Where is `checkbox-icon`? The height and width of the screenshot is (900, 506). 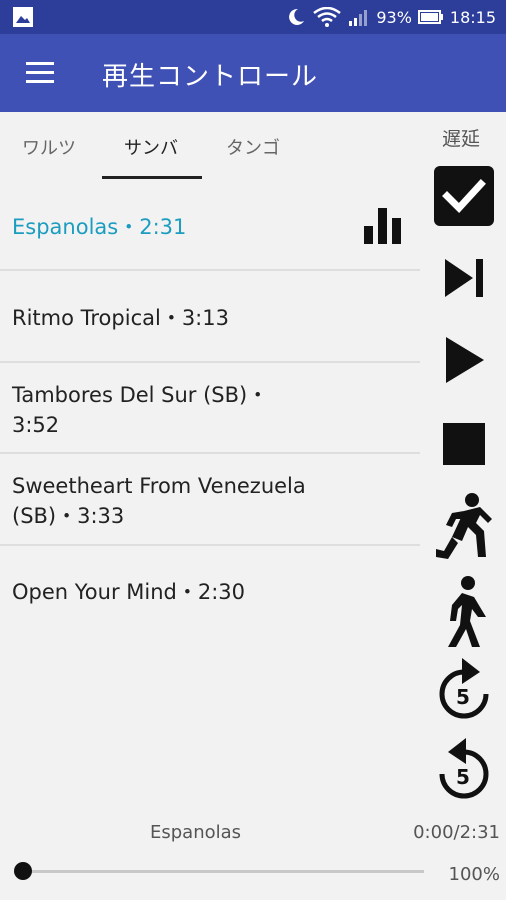 checkbox-icon is located at coordinates (464, 196).